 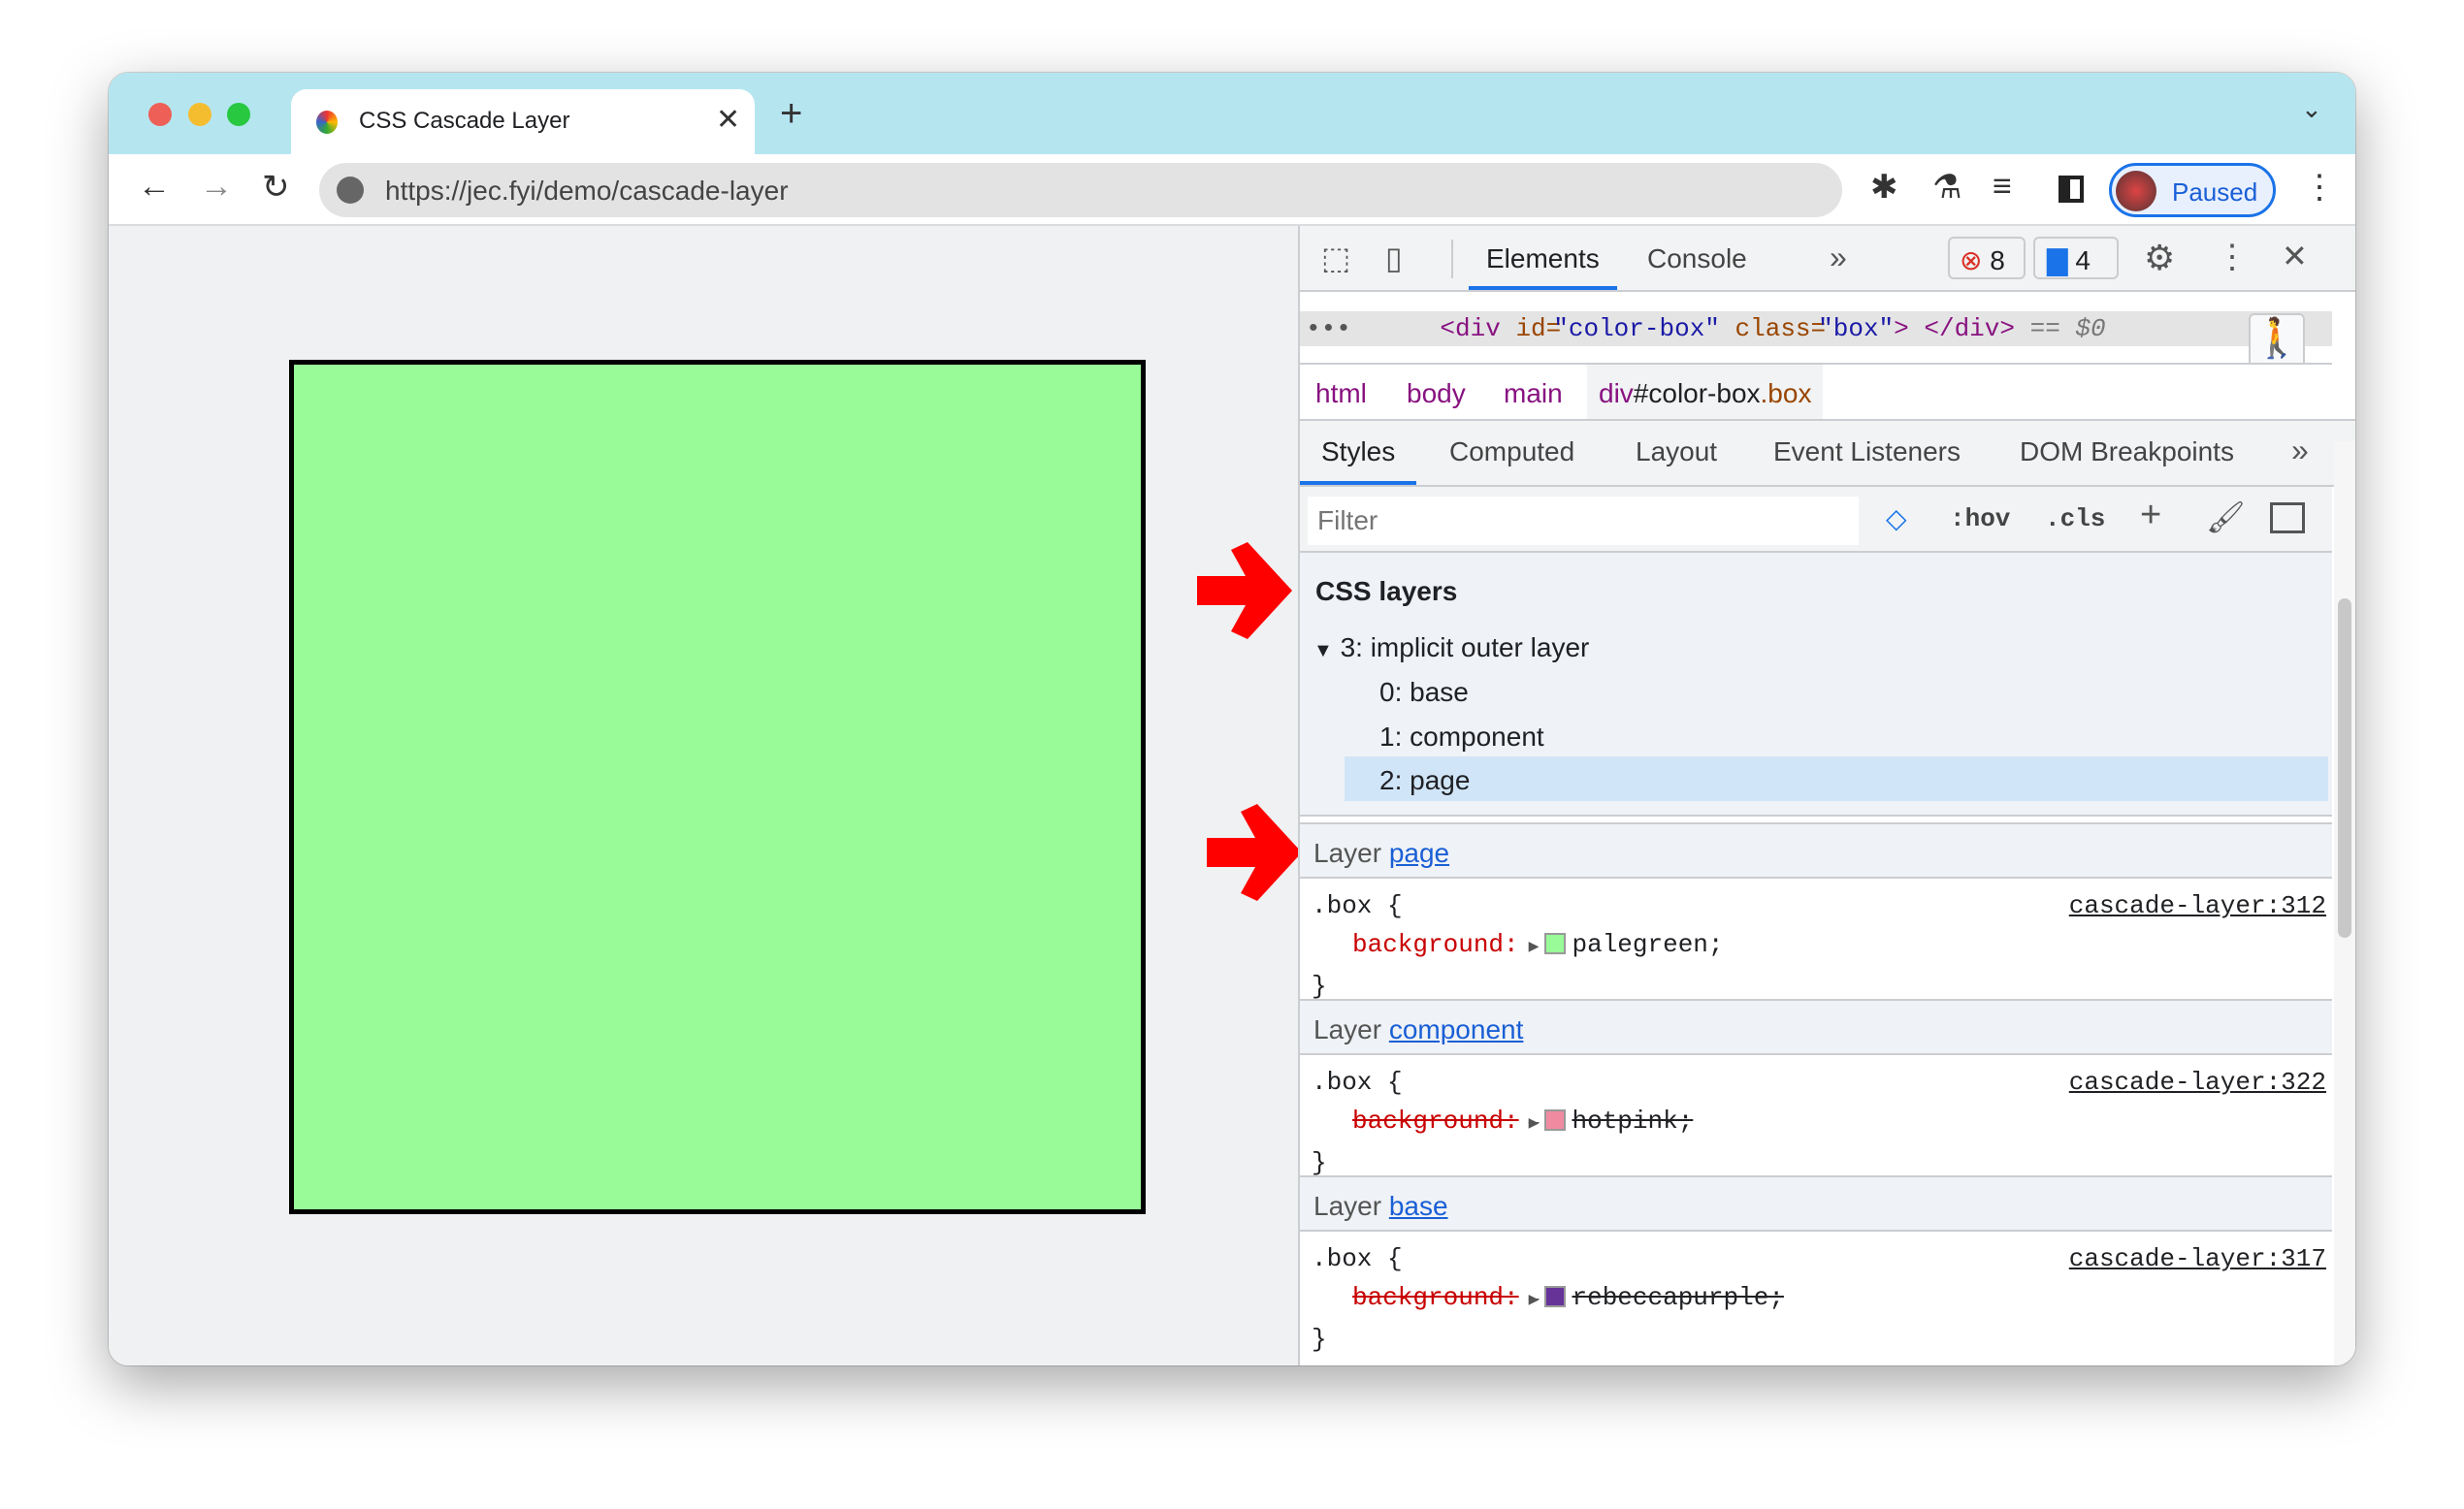 What do you see at coordinates (1987, 258) in the screenshot?
I see `error-count-badge: ⊗ 8` at bounding box center [1987, 258].